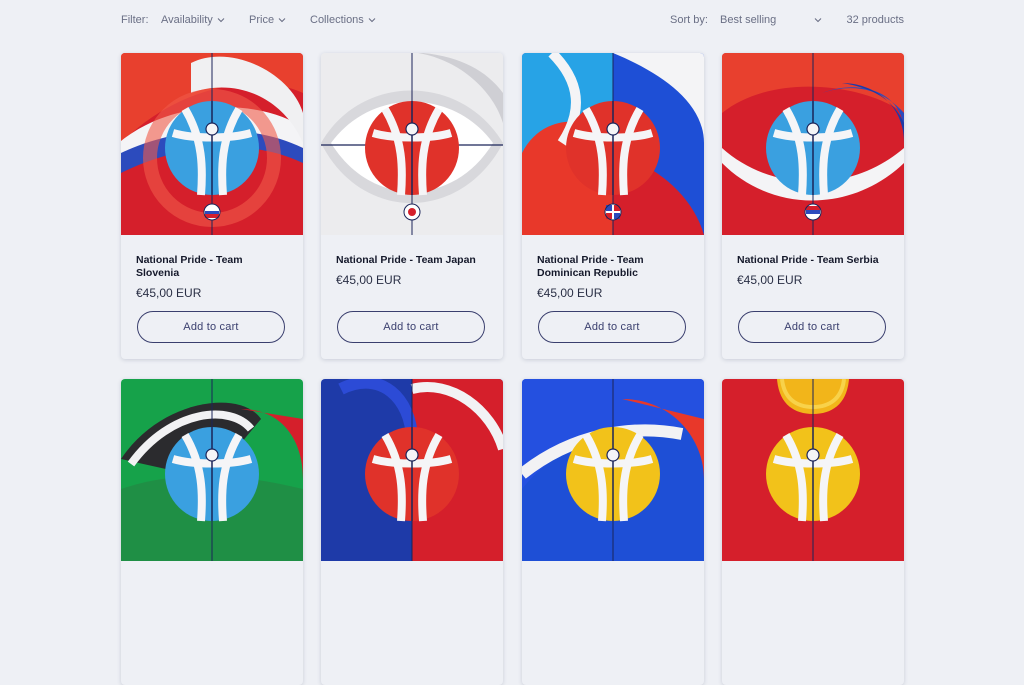 The height and width of the screenshot is (685, 1024). I want to click on filter-price: Price, so click(267, 20).